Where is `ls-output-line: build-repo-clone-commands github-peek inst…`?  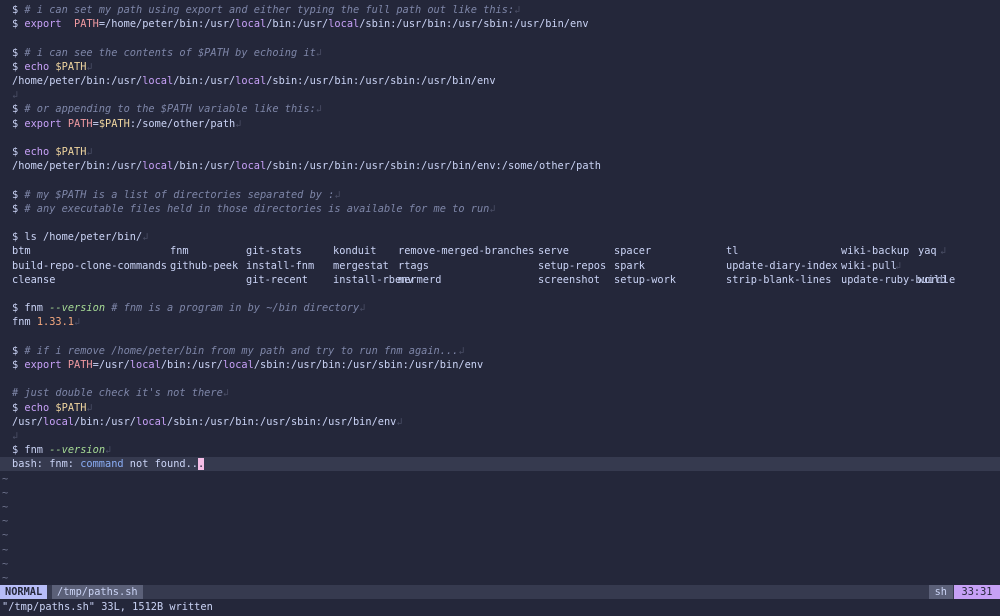
ls-output-line: build-repo-clone-commands github-peek inst… is located at coordinates (500, 266).